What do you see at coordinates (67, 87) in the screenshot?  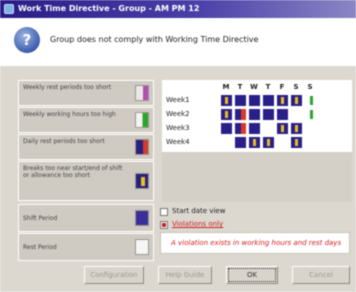 I see `rule-label: Weekly rest periods too short` at bounding box center [67, 87].